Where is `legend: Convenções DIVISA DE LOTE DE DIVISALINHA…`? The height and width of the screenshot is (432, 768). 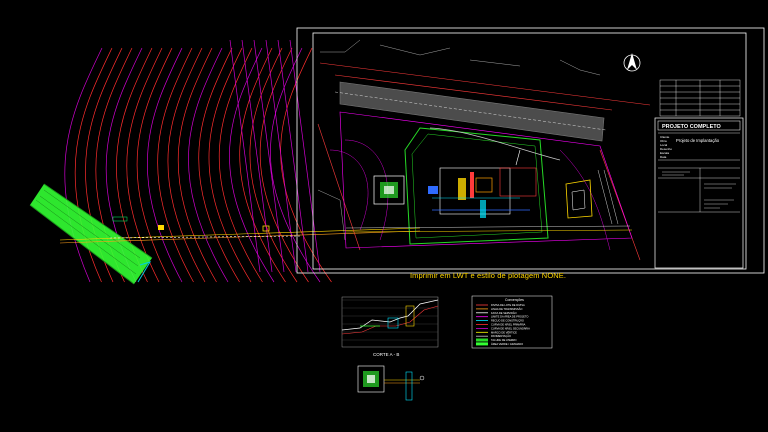 legend: Convenções DIVISA DE LOTE DE DIVISALINHA… is located at coordinates (512, 322).